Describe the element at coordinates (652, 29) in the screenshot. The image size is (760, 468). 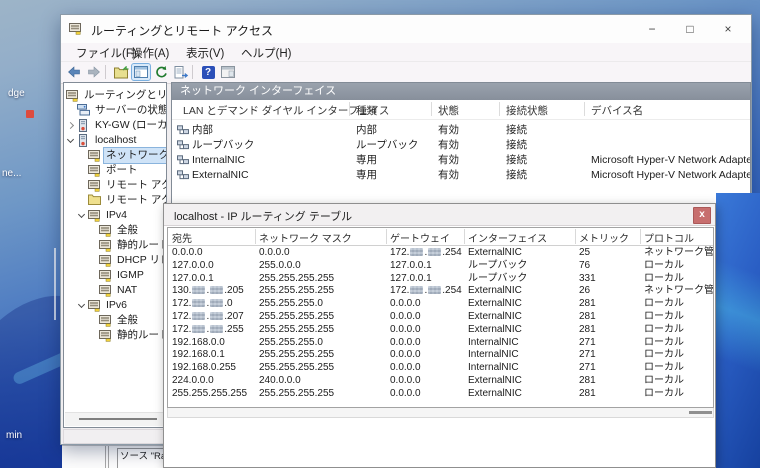
I see `minimize-button: −` at that location.